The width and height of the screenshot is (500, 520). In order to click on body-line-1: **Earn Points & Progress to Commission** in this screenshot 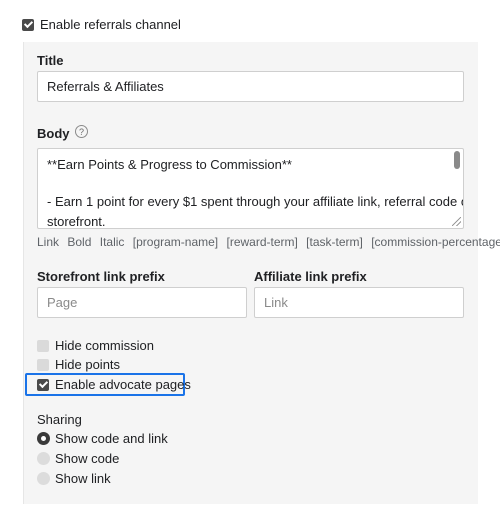, I will do `click(169, 164)`.